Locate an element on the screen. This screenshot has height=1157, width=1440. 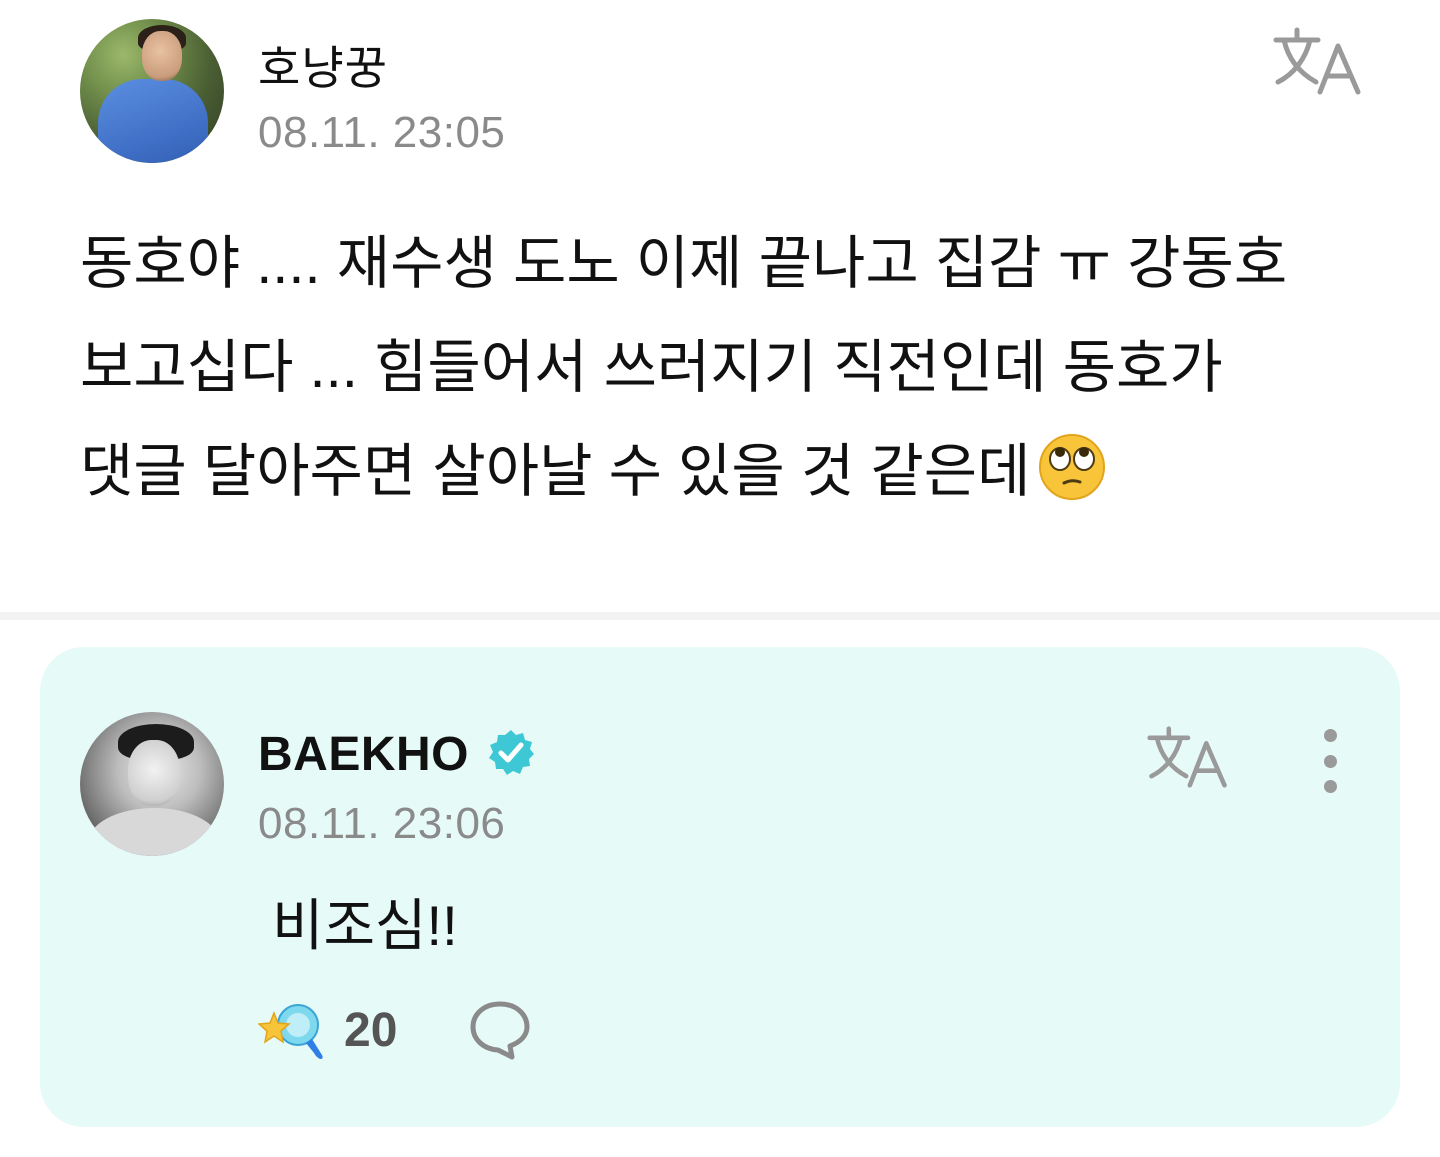
verified-badge-icon is located at coordinates (511, 752).